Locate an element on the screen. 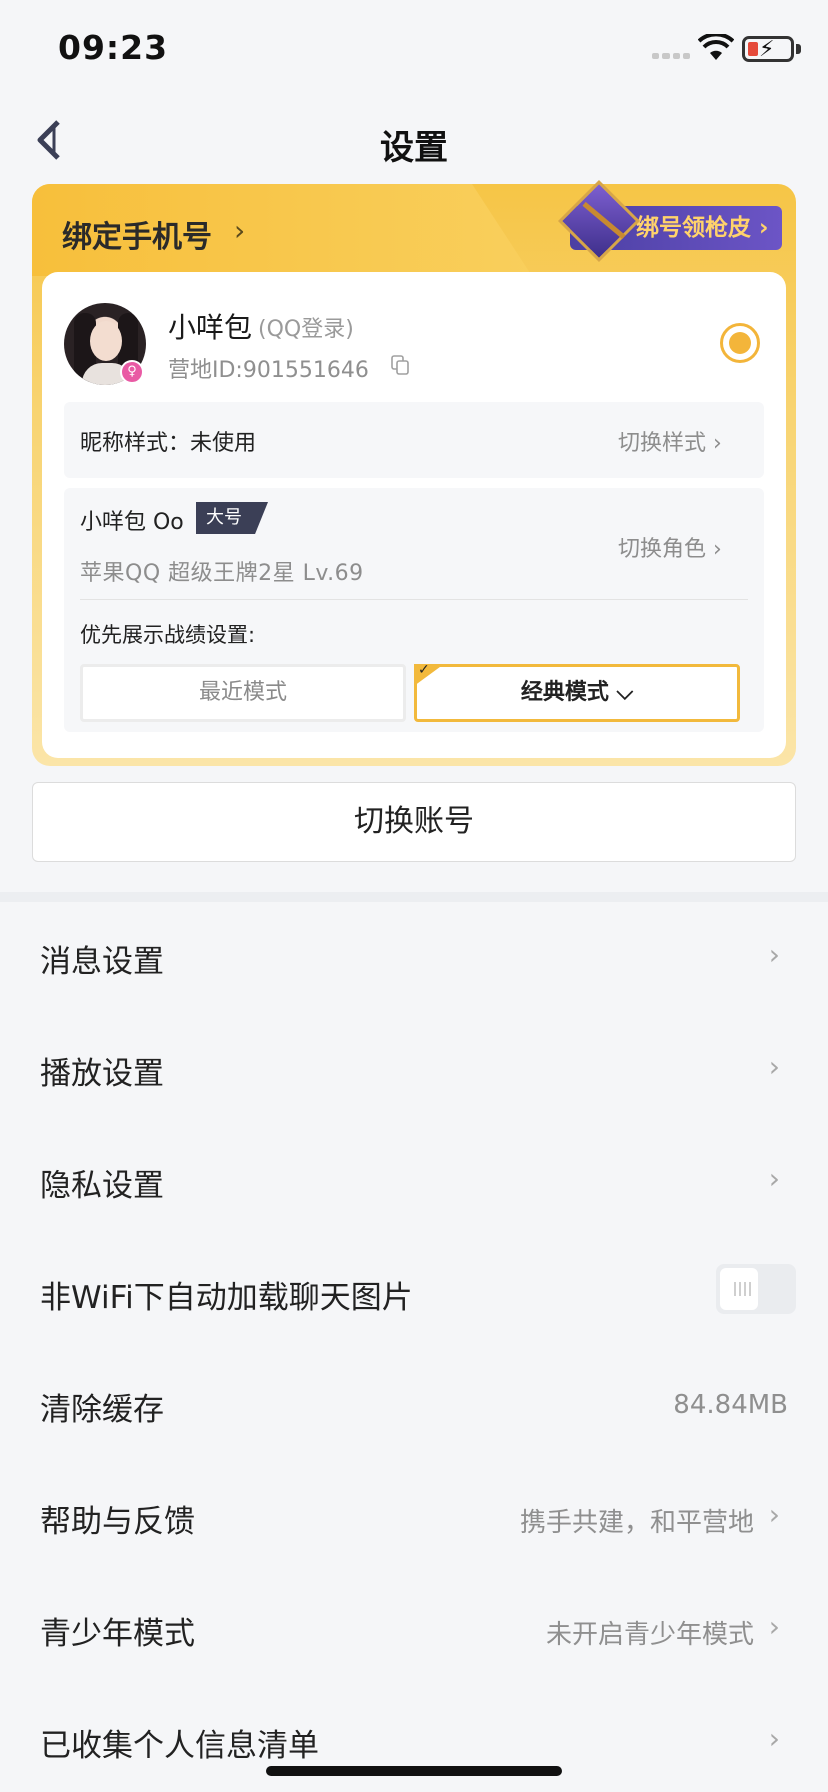 This screenshot has height=1792, width=828. divider is located at coordinates (414, 599).